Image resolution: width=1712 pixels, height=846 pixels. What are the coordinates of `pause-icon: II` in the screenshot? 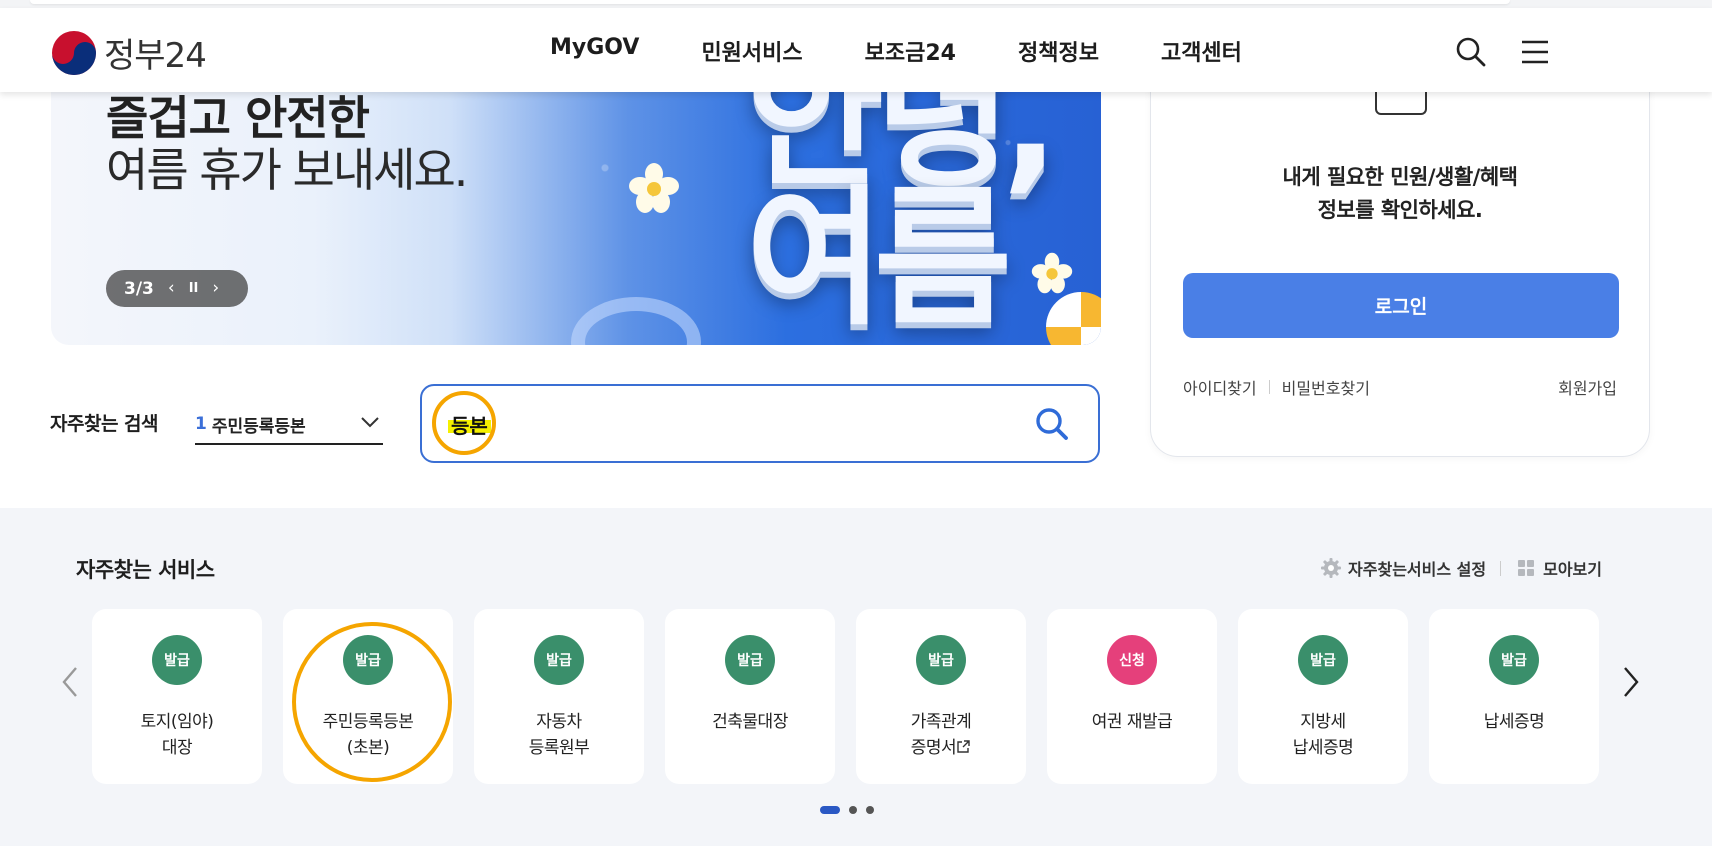 It's located at (194, 288).